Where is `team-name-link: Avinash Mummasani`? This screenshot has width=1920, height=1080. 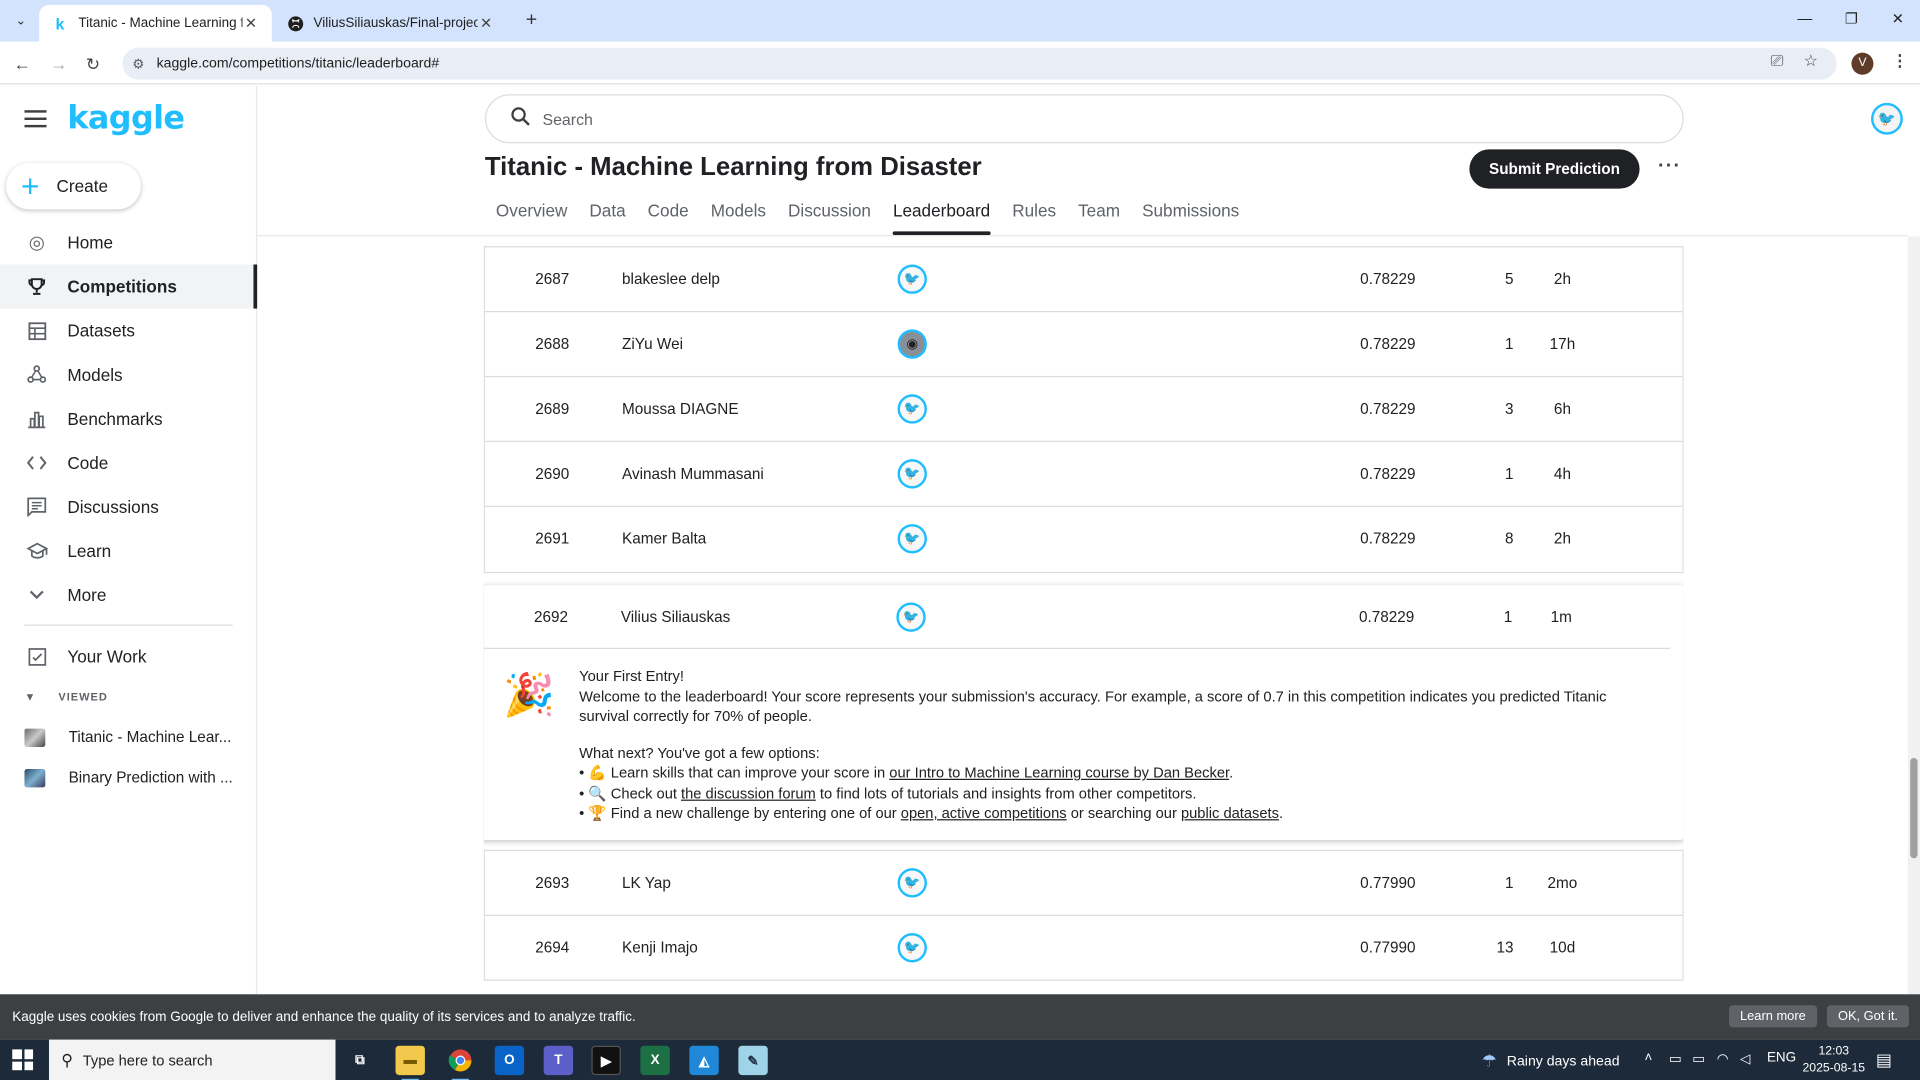
team-name-link: Avinash Mummasani is located at coordinates (756, 474).